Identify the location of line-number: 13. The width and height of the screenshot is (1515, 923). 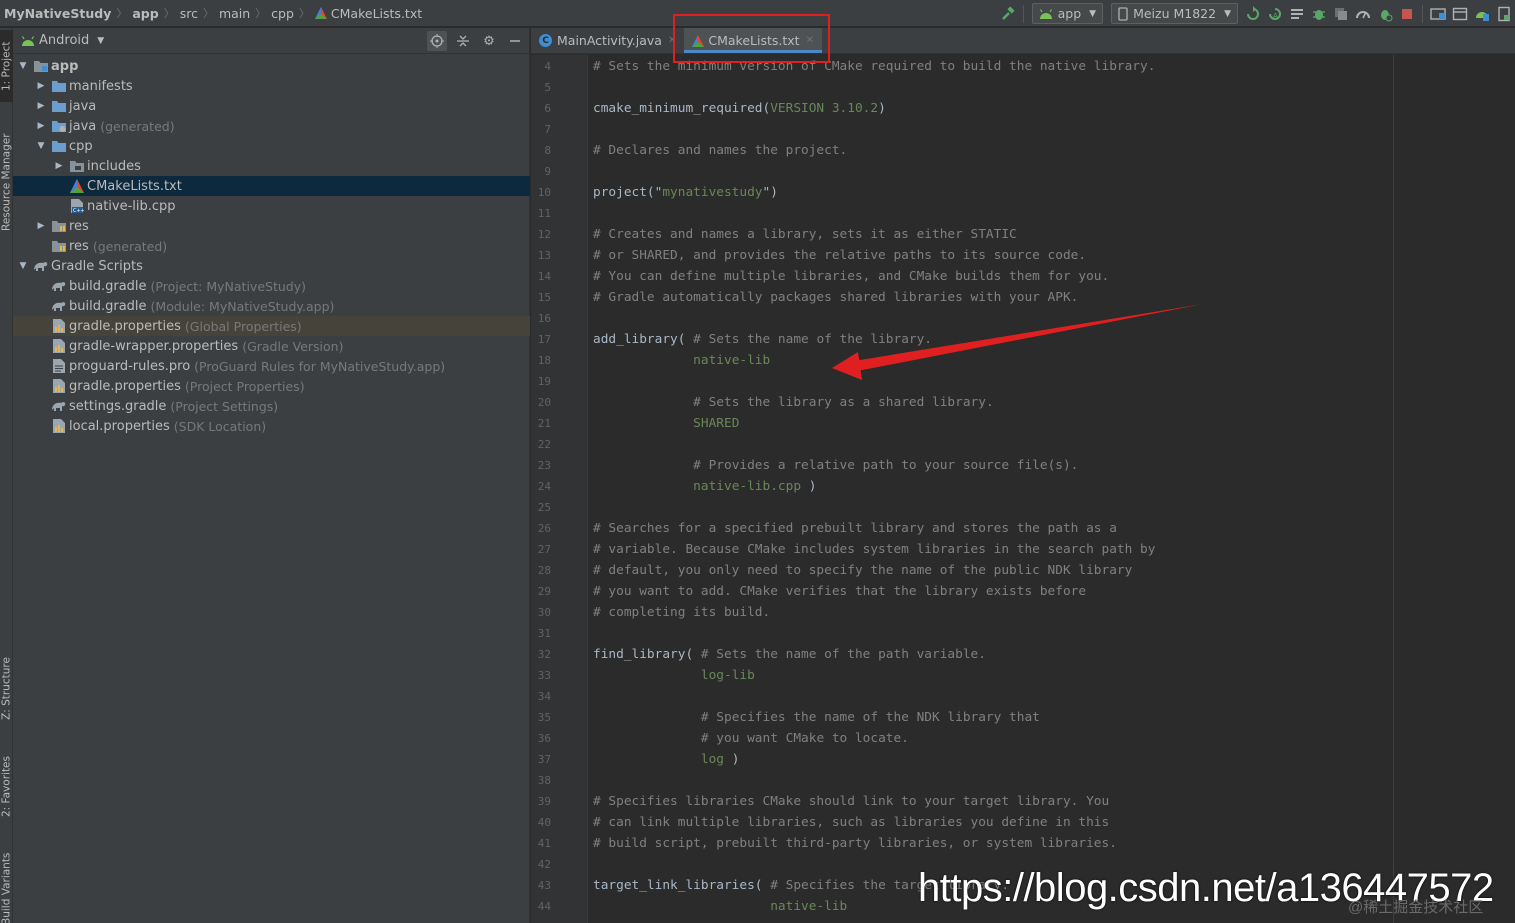
(544, 255).